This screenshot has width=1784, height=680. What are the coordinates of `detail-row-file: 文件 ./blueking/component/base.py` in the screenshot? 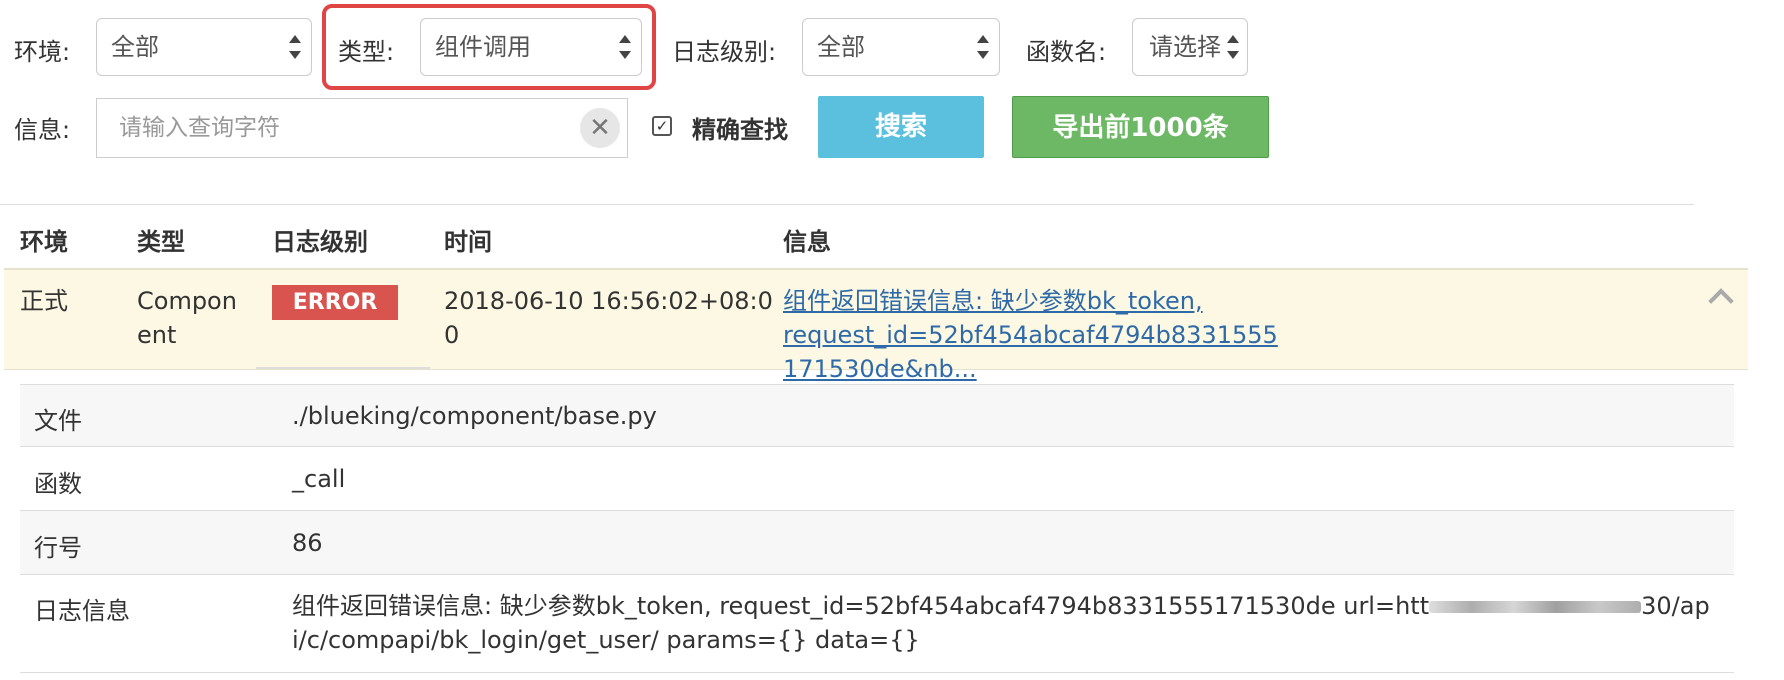 It's located at (877, 415).